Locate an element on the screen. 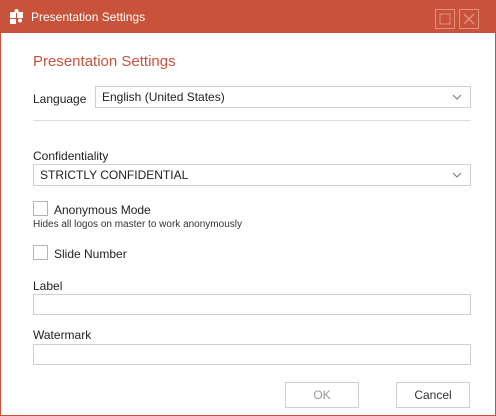 The height and width of the screenshot is (416, 496). language-select: English (United States) is located at coordinates (283, 97).